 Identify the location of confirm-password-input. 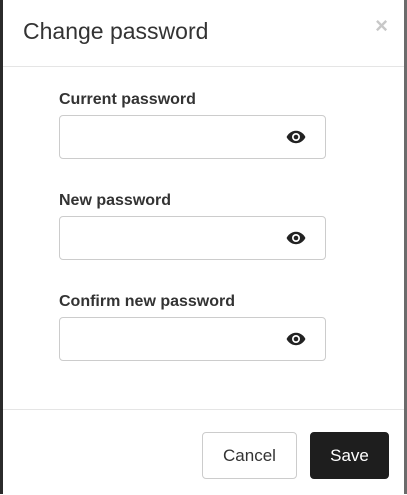
(177, 340).